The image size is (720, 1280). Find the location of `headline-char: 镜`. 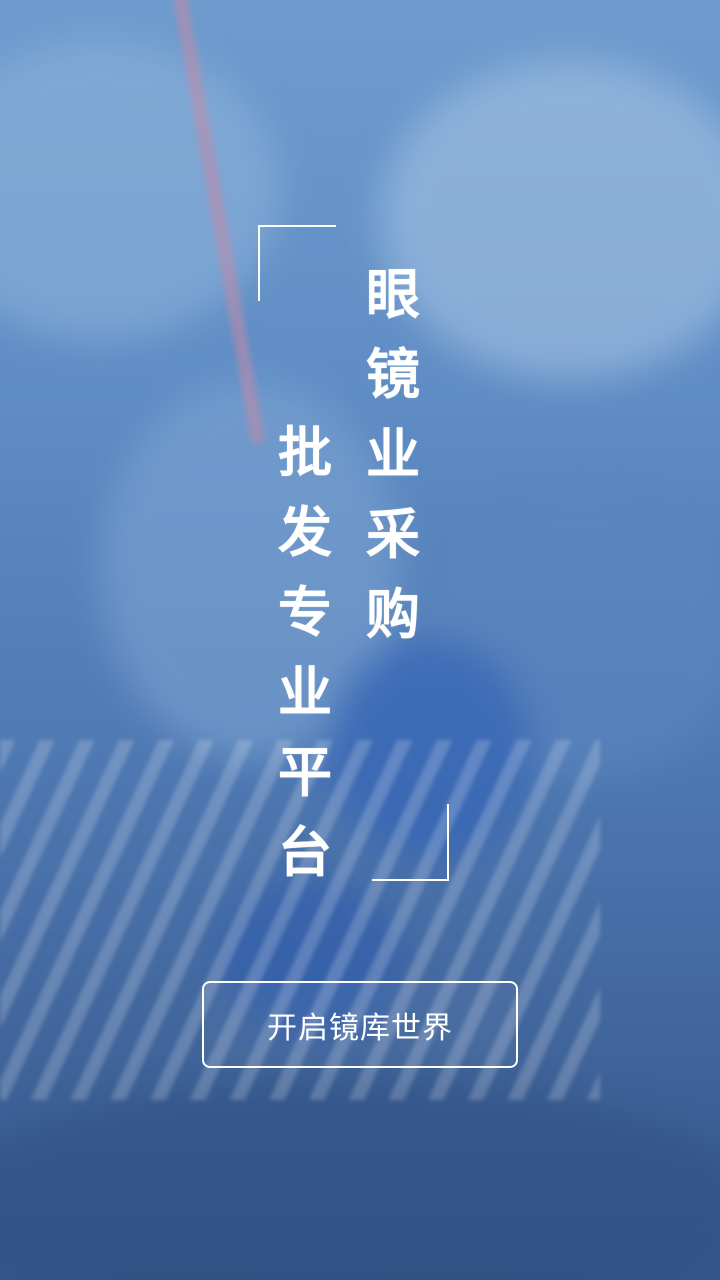

headline-char: 镜 is located at coordinates (393, 374).